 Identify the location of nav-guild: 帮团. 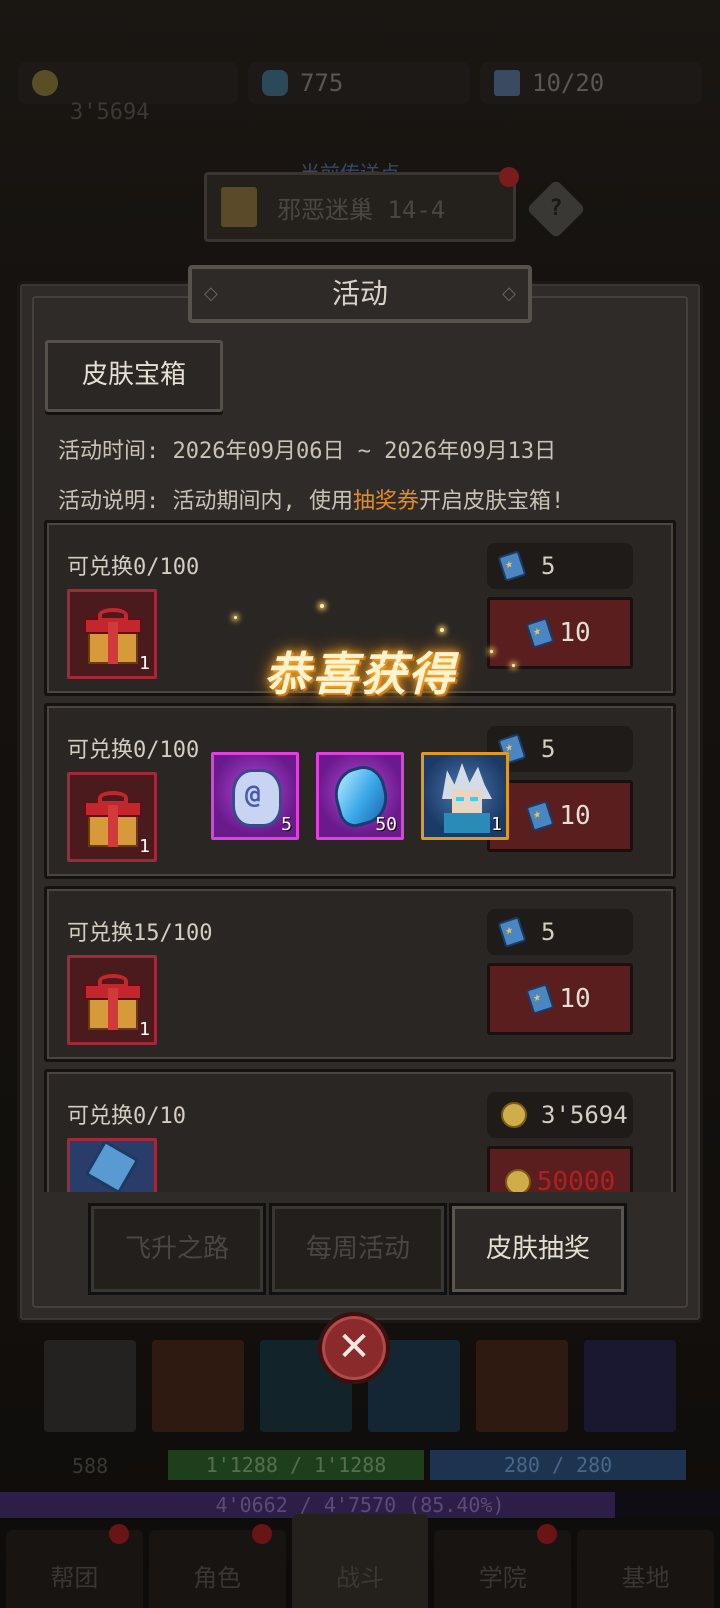
(74, 1566).